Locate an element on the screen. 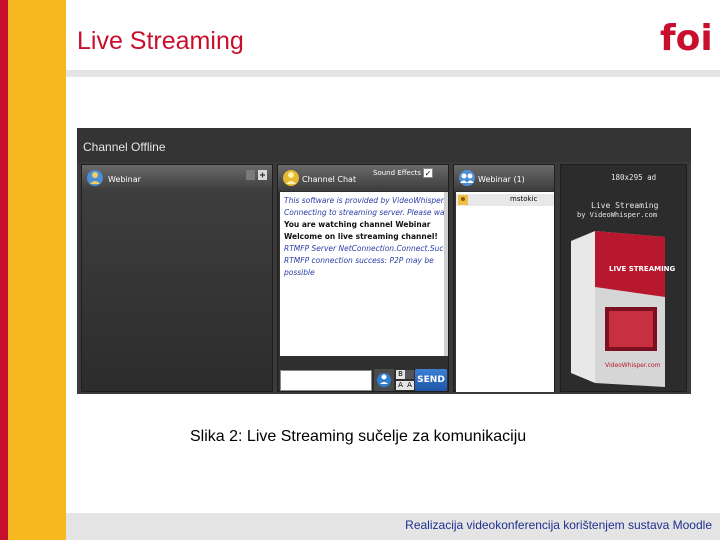  font-larger-button: A is located at coordinates (409, 385).